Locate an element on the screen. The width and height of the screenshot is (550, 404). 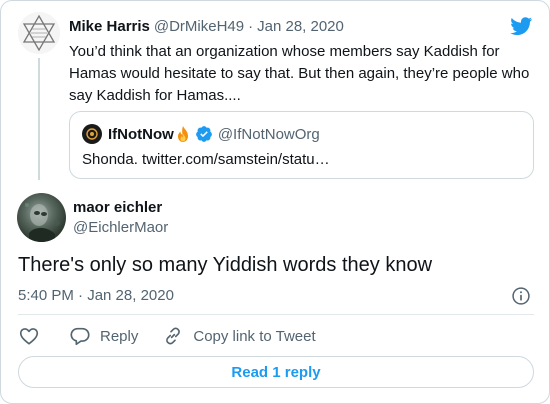
copy-link-button: Copy link to Tweet is located at coordinates (239, 336).